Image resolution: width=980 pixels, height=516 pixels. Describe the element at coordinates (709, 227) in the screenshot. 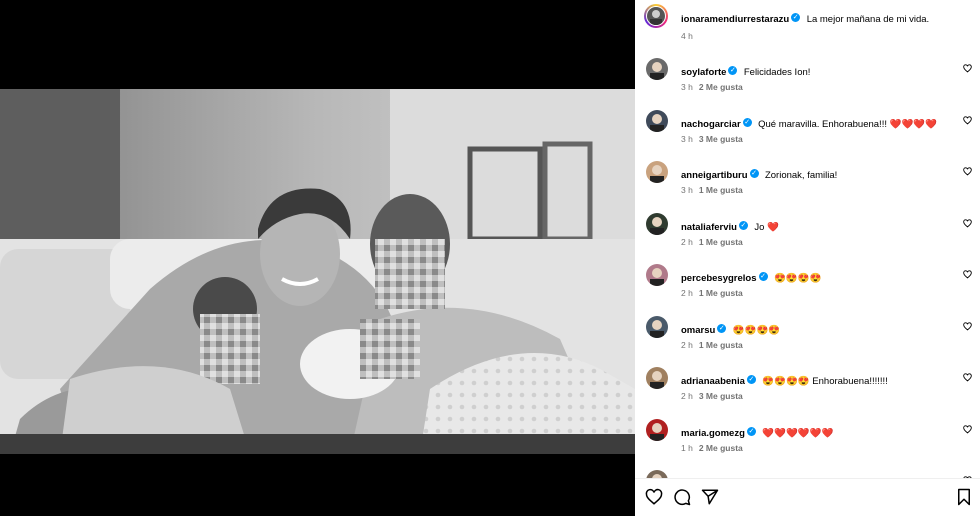

I see `commenter-username: nataliaferviu` at that location.